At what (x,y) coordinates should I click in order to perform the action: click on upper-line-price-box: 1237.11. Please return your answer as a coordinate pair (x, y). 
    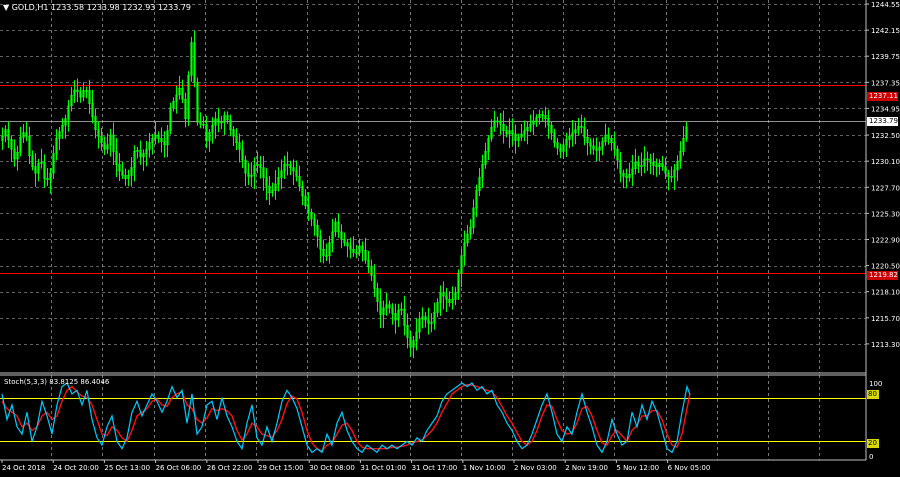
    Looking at the image, I should click on (882, 96).